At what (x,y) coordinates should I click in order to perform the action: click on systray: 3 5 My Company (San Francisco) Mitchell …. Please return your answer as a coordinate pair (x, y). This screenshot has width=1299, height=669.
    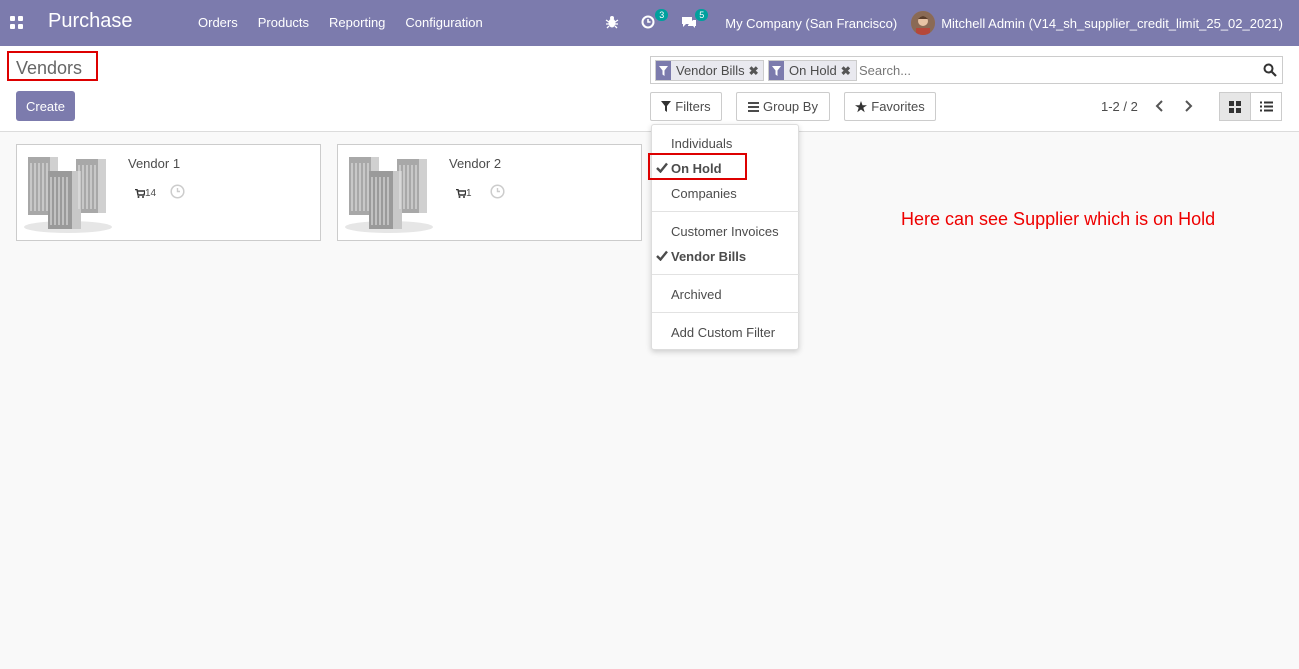
    Looking at the image, I should click on (947, 23).